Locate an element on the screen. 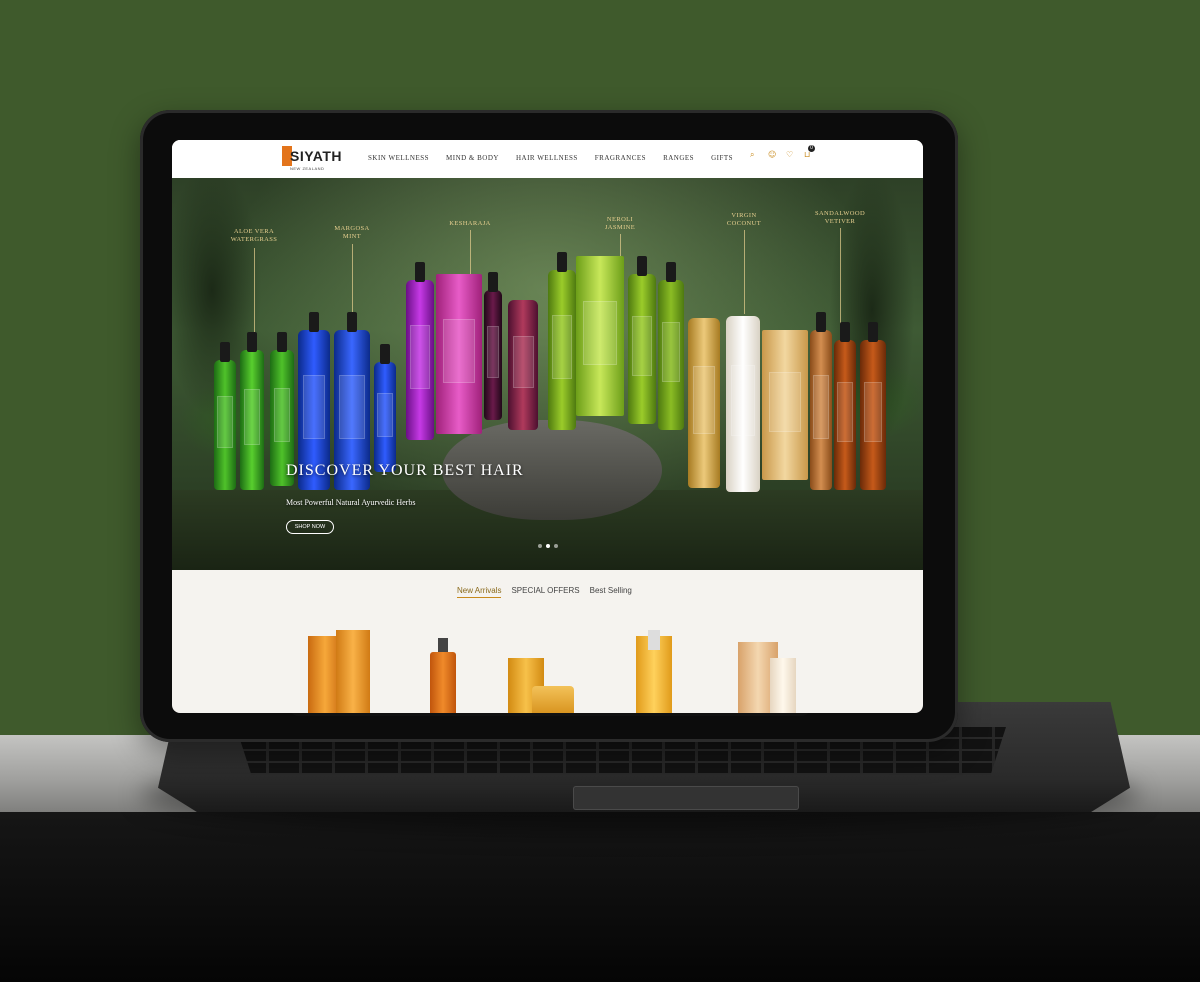 The image size is (1200, 982). logo-text: SIYATH is located at coordinates (316, 156).